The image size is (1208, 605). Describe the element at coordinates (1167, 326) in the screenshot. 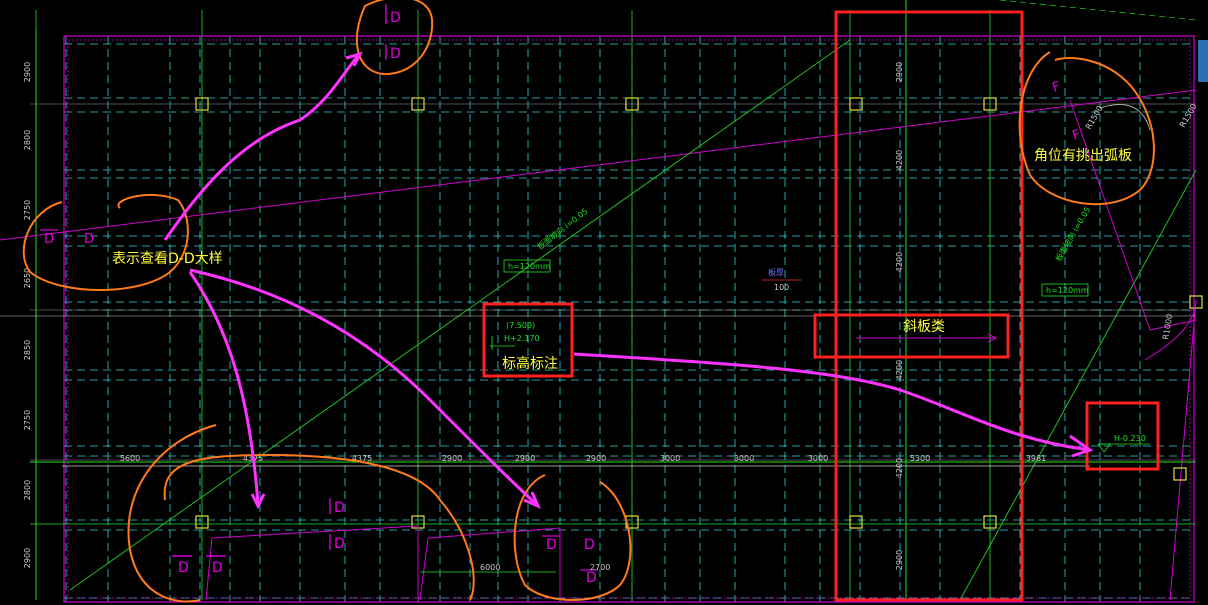

I see `corner-label: R1000` at that location.